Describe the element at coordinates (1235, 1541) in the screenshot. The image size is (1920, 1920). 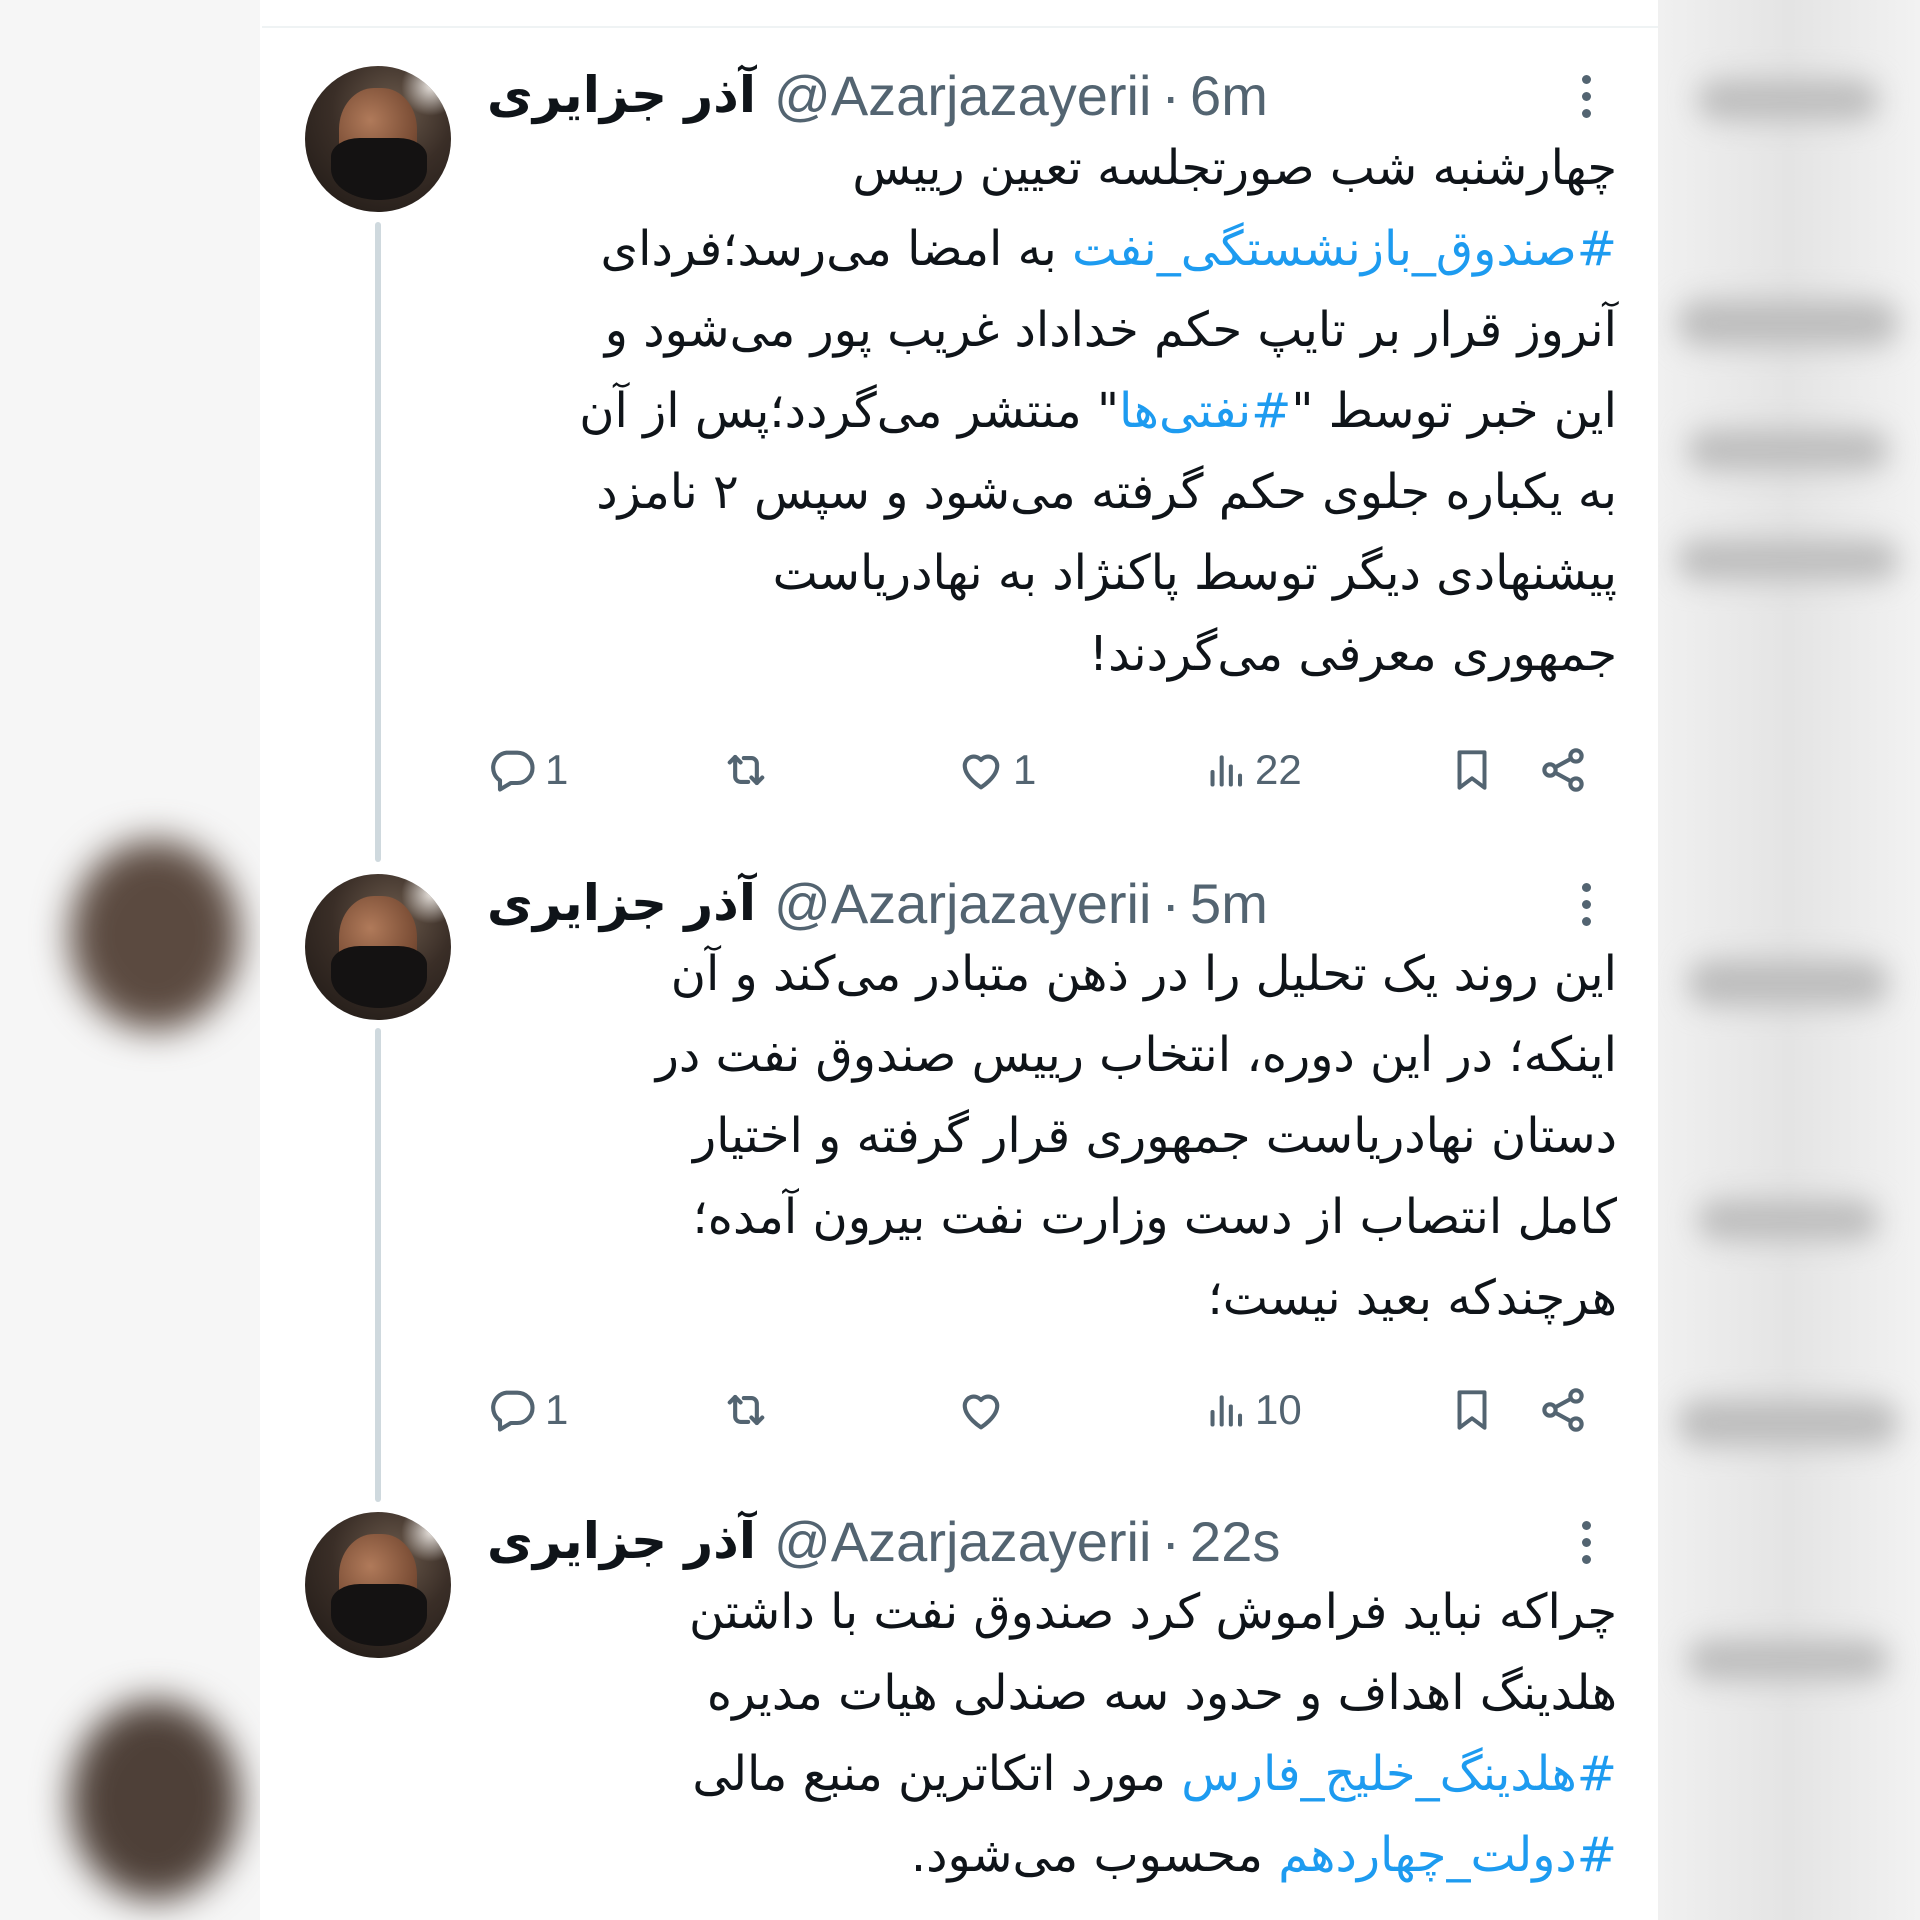
I see `tweet-timestamp: 22s` at that location.